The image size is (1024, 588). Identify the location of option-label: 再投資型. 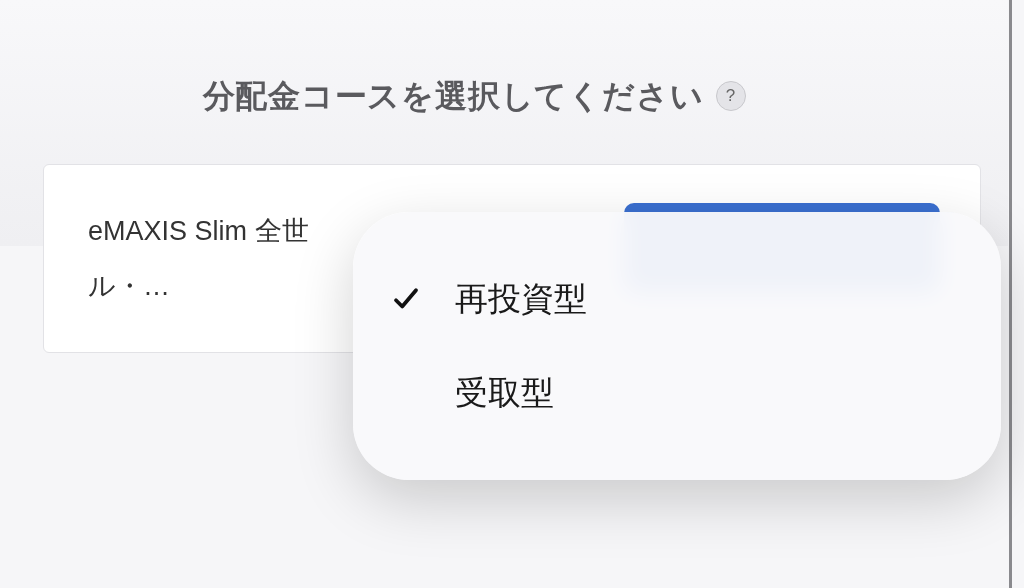
(521, 299).